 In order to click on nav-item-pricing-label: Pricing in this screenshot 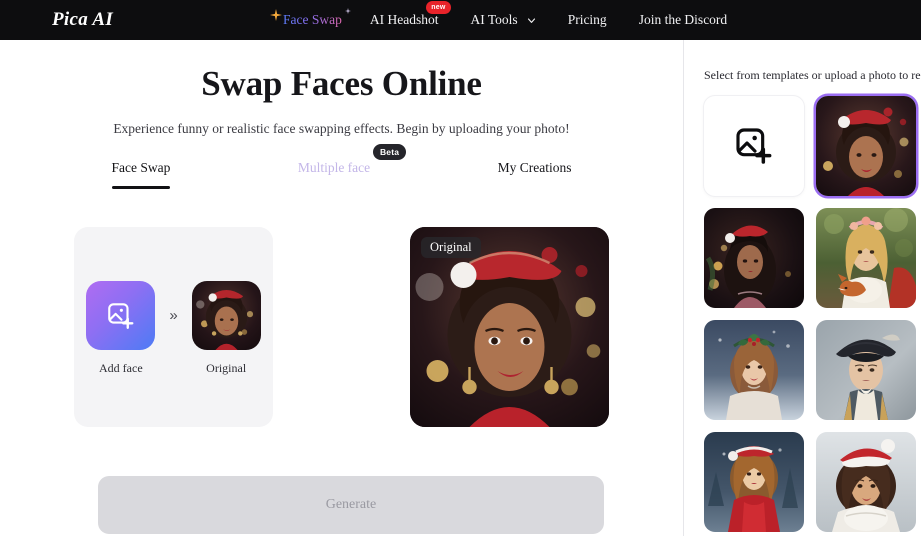, I will do `click(587, 19)`.